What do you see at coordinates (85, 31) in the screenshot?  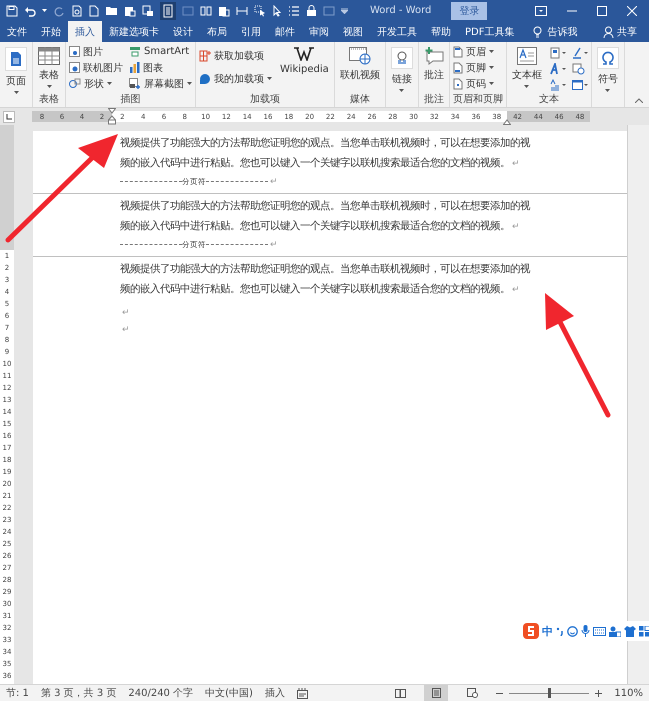 I see `ribbon-tab: 插入` at bounding box center [85, 31].